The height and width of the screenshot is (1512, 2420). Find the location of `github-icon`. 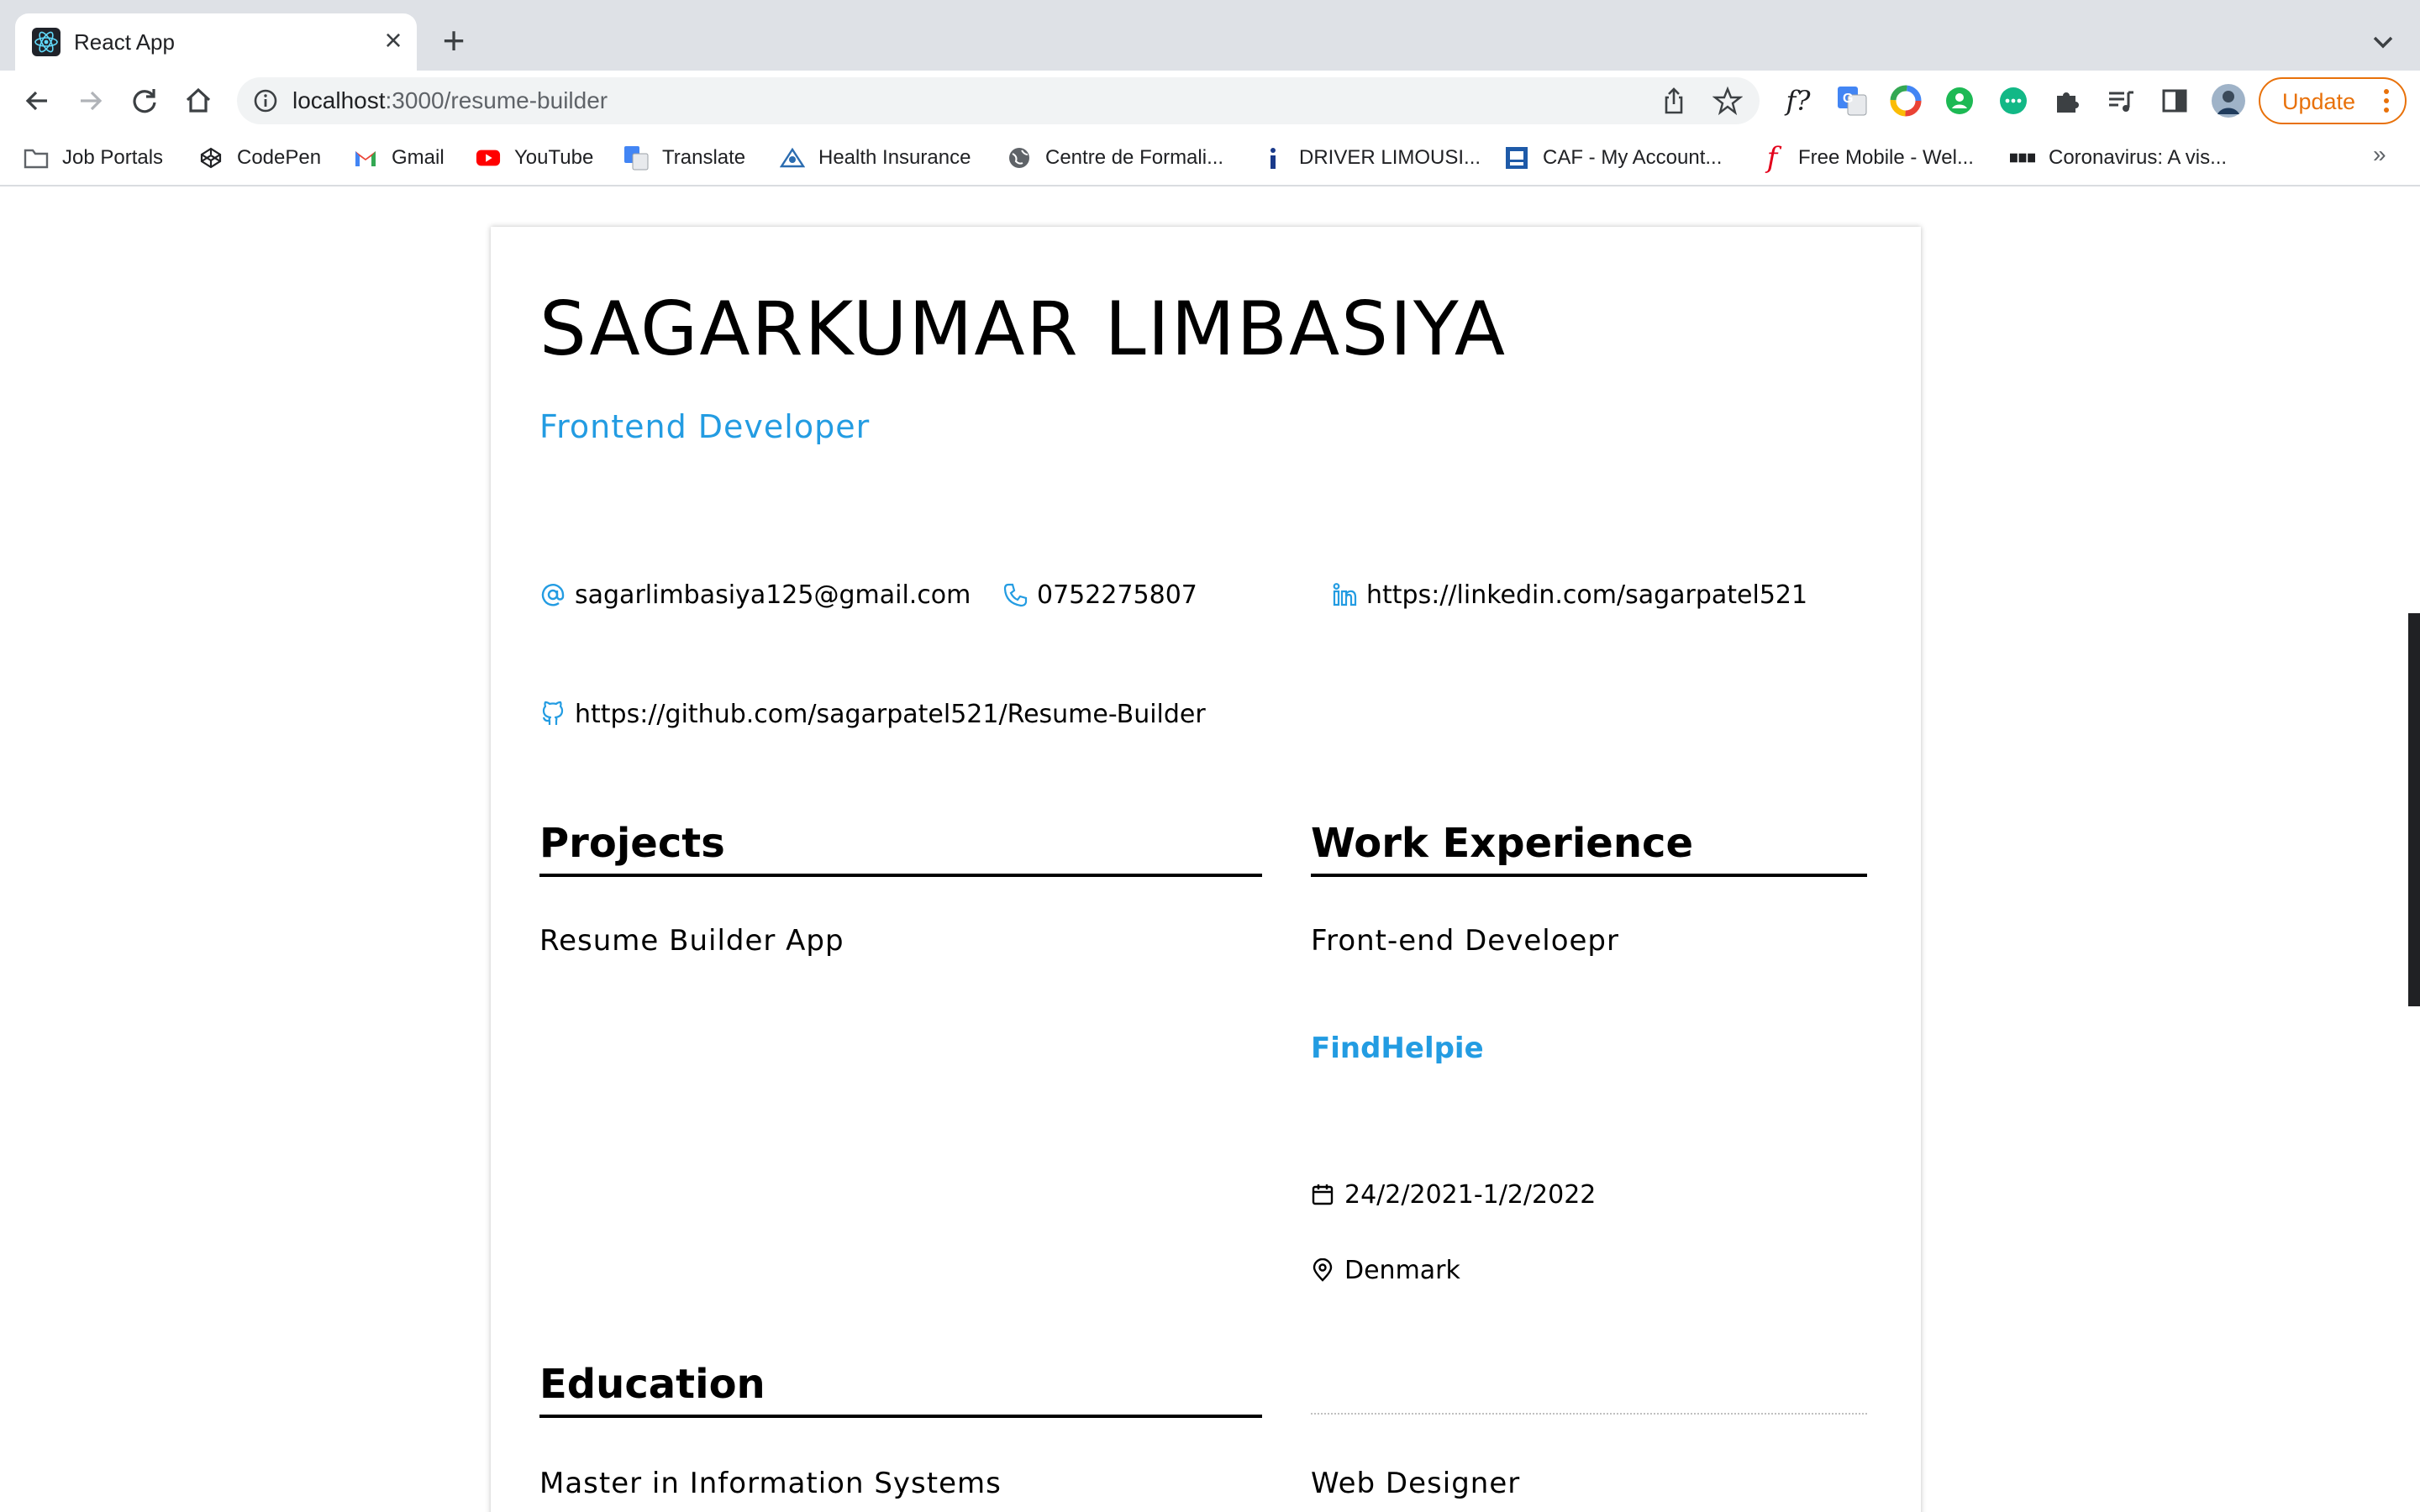

github-icon is located at coordinates (553, 713).